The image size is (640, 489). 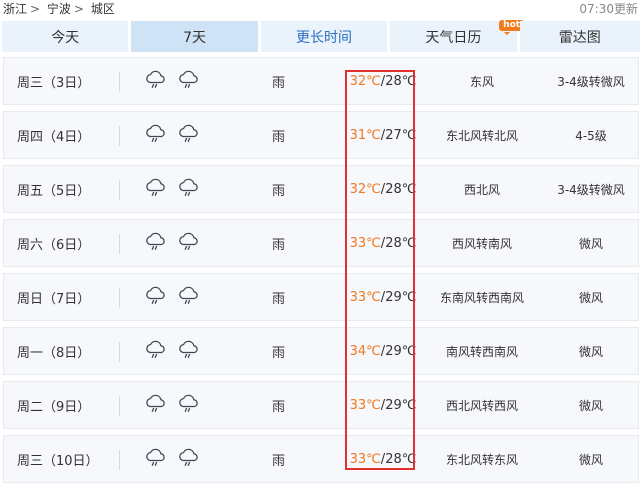 I want to click on forecast-row: 周二（9日） 雨 33℃/29℃ 西北风转西风 微风, so click(x=321, y=405).